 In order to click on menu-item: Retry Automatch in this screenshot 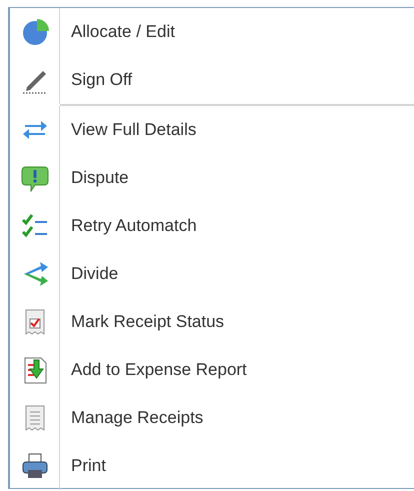, I will do `click(212, 226)`.